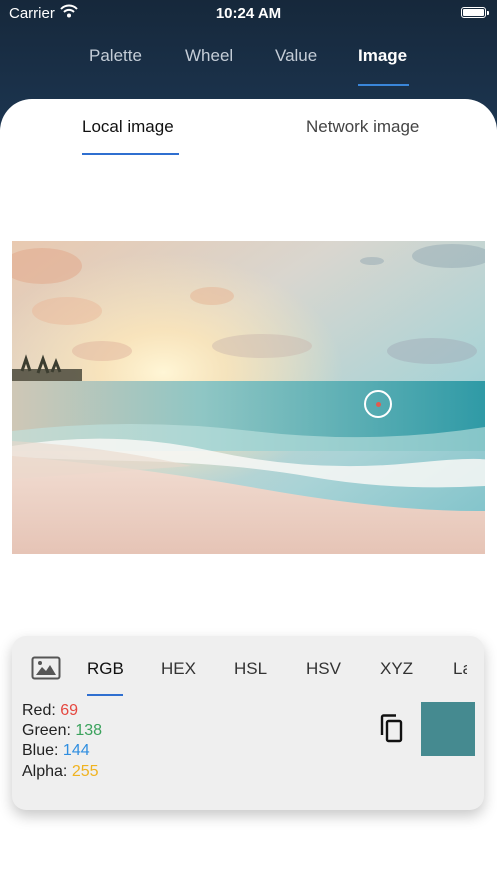  Describe the element at coordinates (362, 127) in the screenshot. I see `tab-network-image: Network image` at that location.